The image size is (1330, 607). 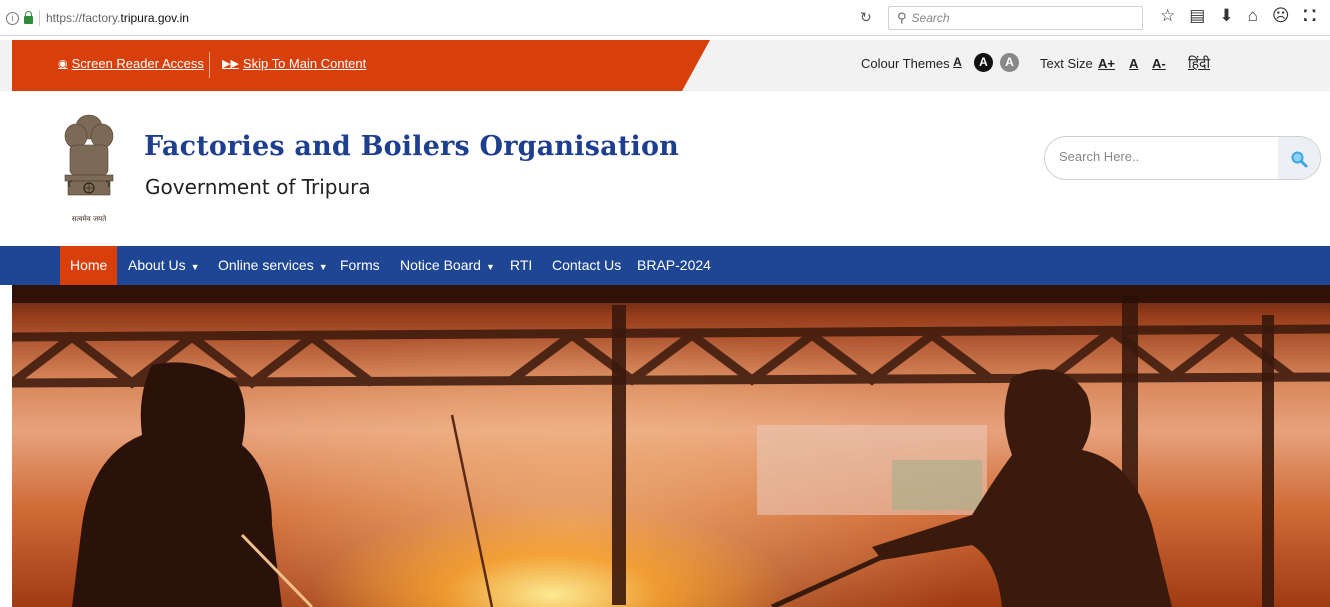 I want to click on pocket-icon: ☹, so click(x=1281, y=16).